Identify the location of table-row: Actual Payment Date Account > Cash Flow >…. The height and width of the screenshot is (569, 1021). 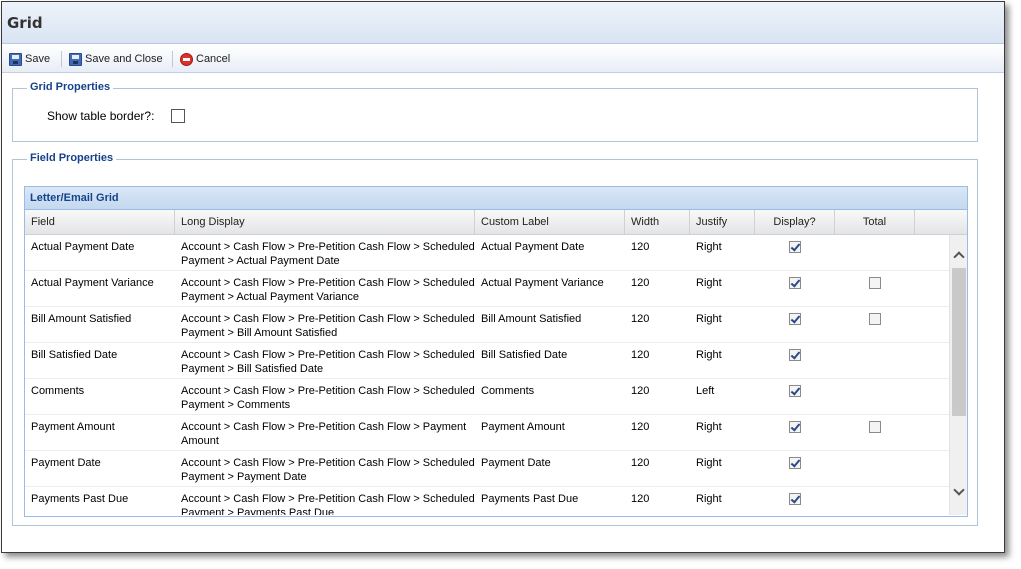
(496, 253).